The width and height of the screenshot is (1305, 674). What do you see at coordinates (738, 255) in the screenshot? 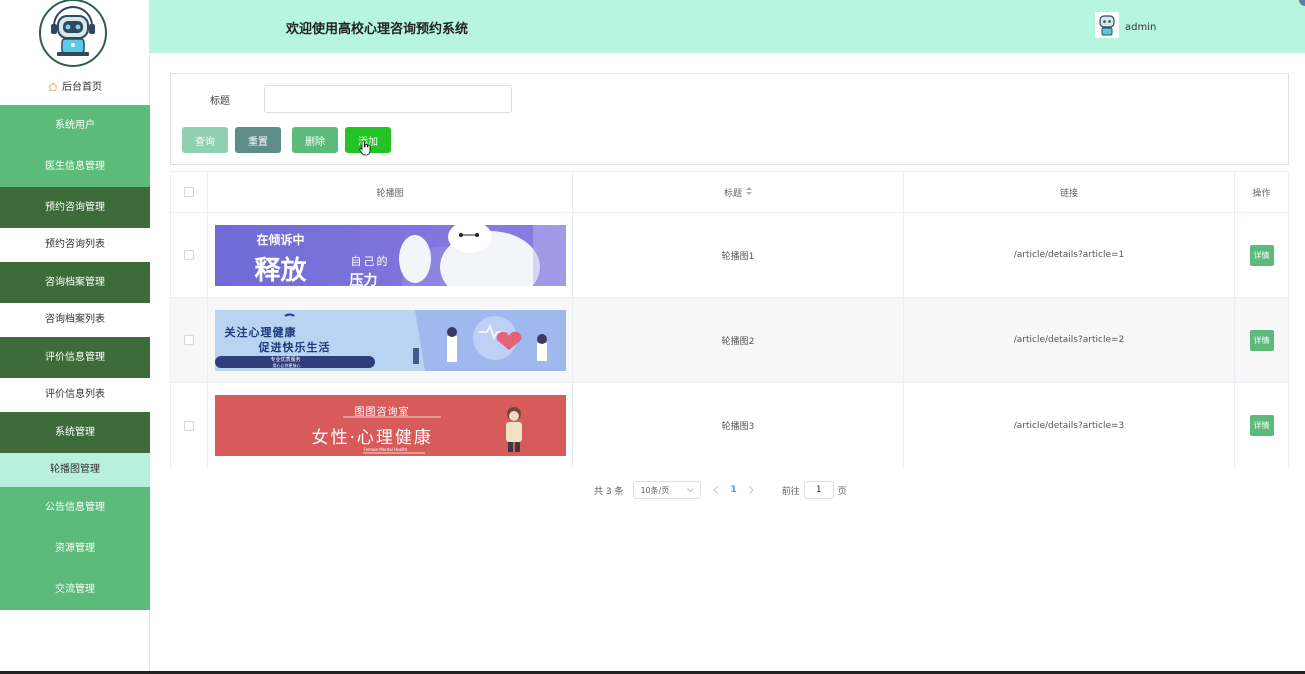
I see `row-title: 轮播图1` at bounding box center [738, 255].